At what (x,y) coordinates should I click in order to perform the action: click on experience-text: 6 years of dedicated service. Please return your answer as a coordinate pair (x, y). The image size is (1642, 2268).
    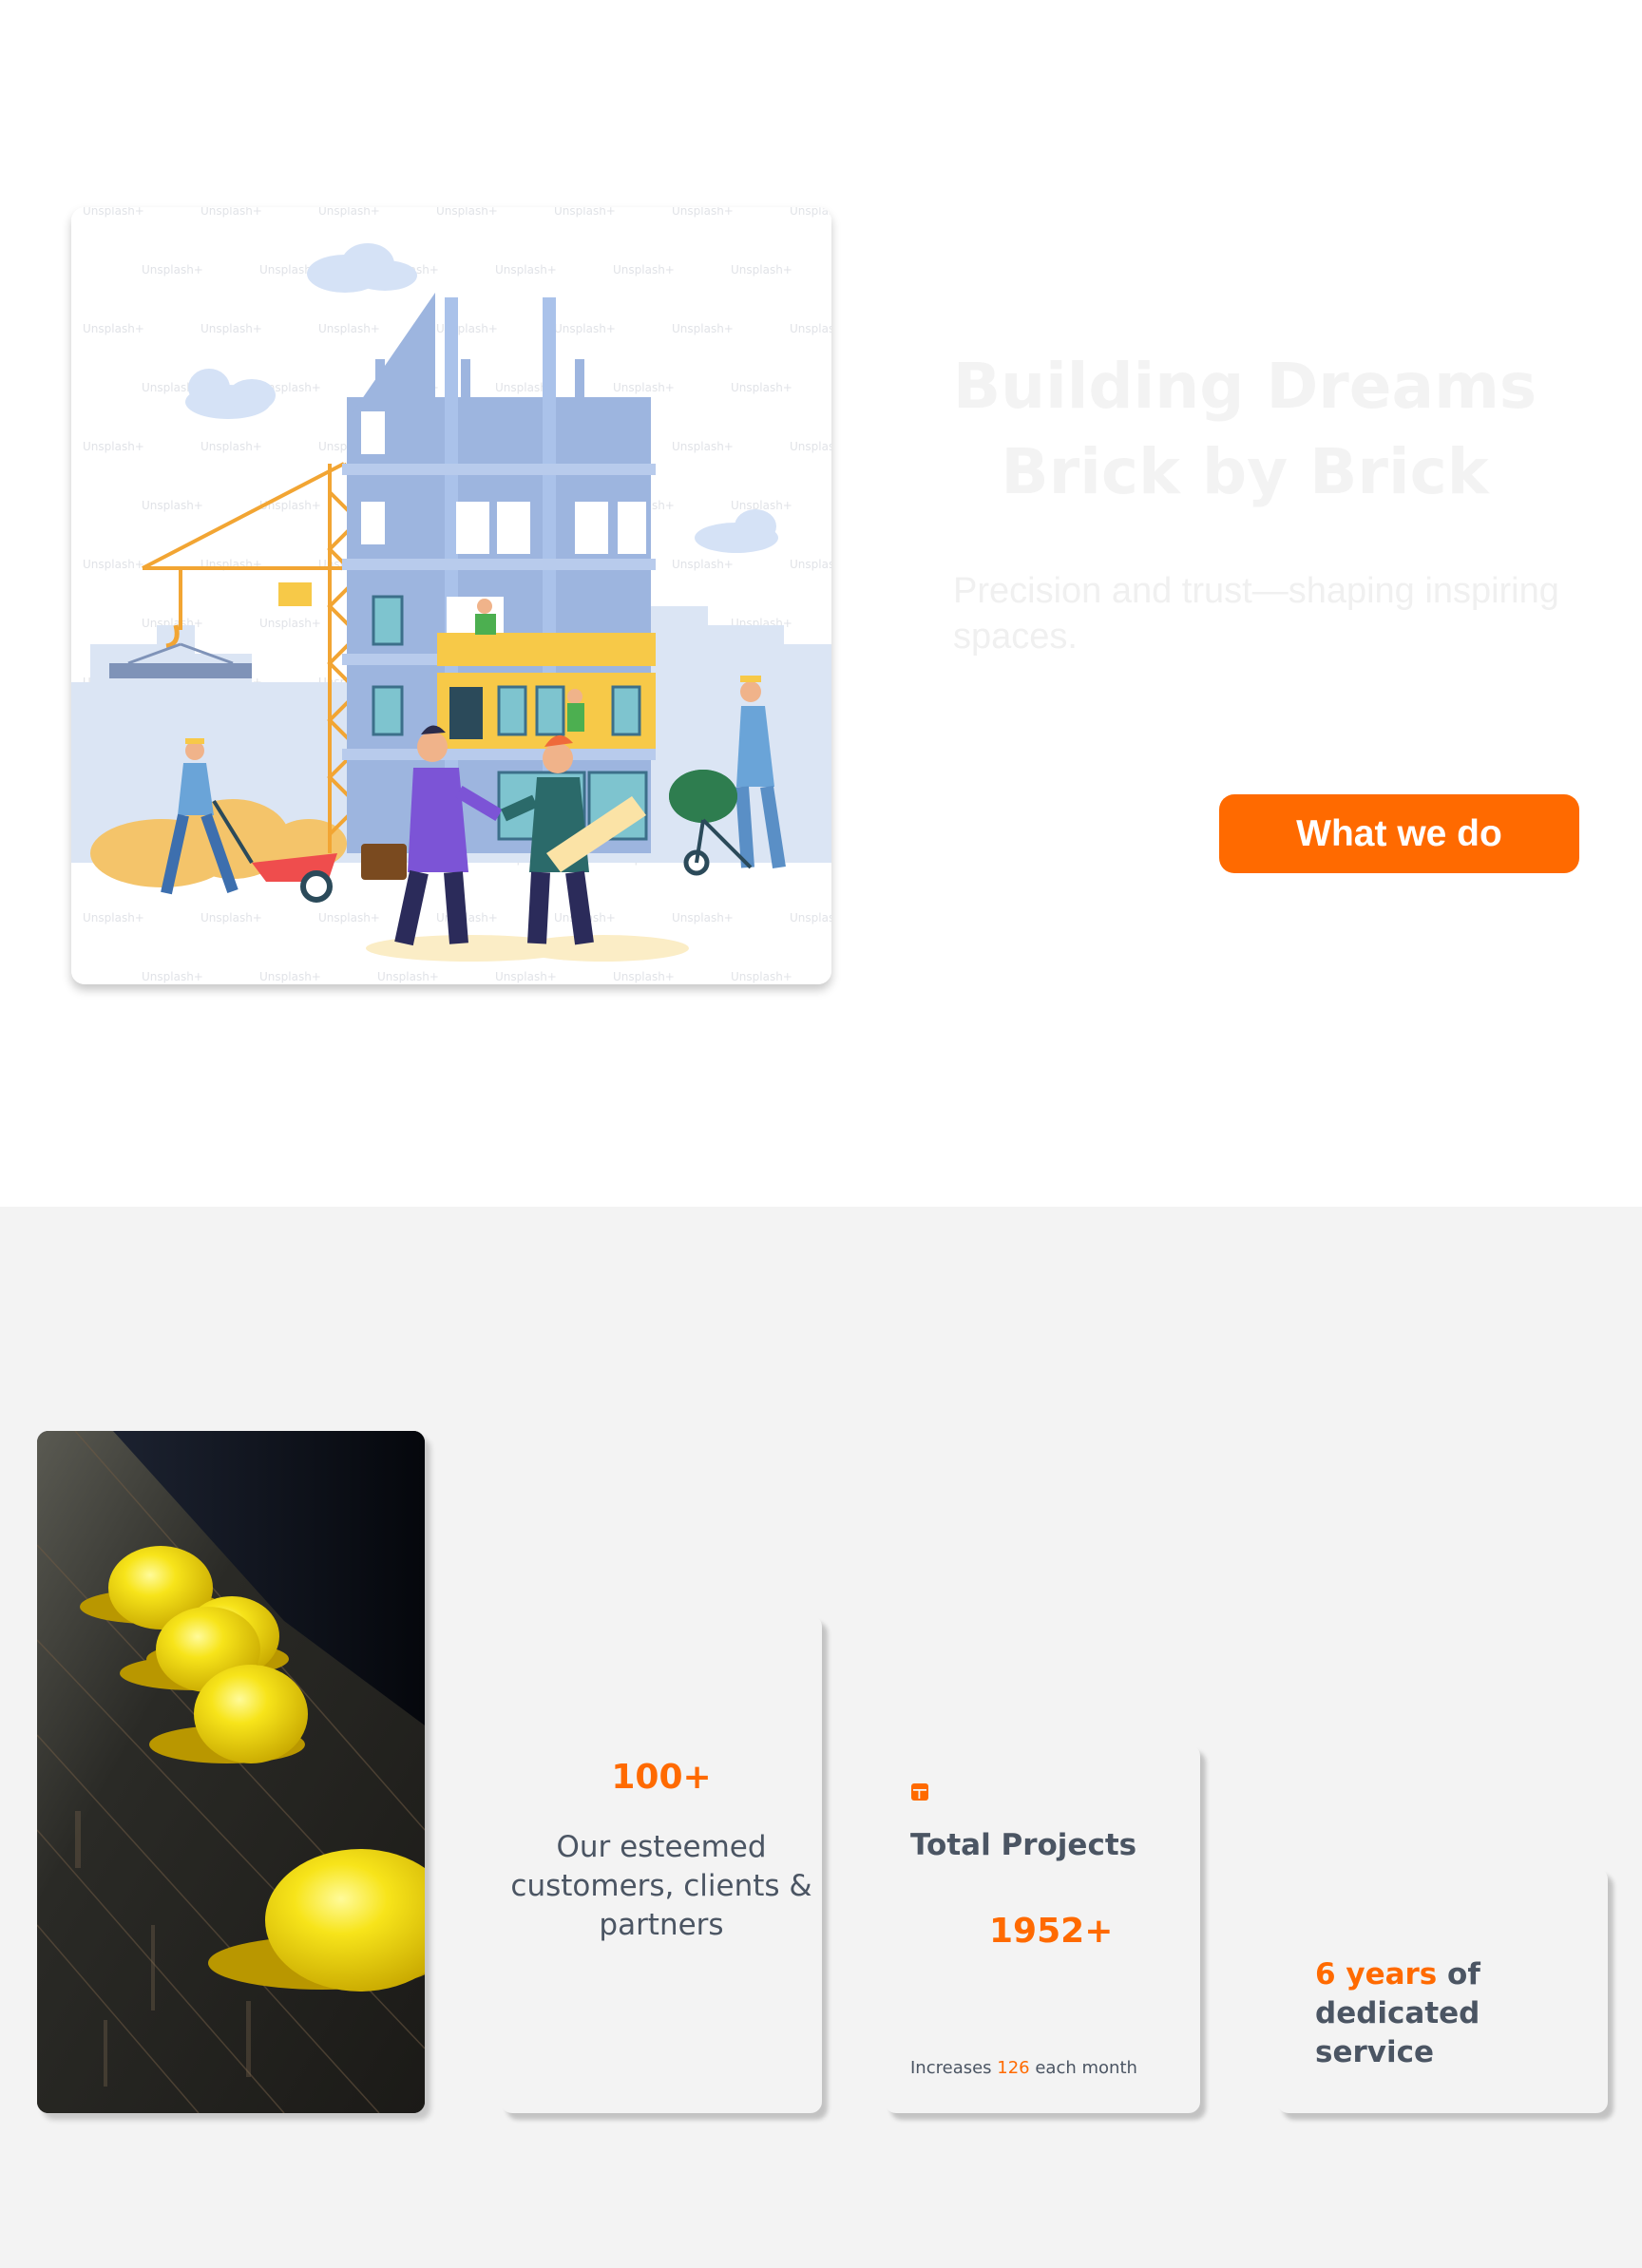
    Looking at the image, I should click on (1461, 2013).